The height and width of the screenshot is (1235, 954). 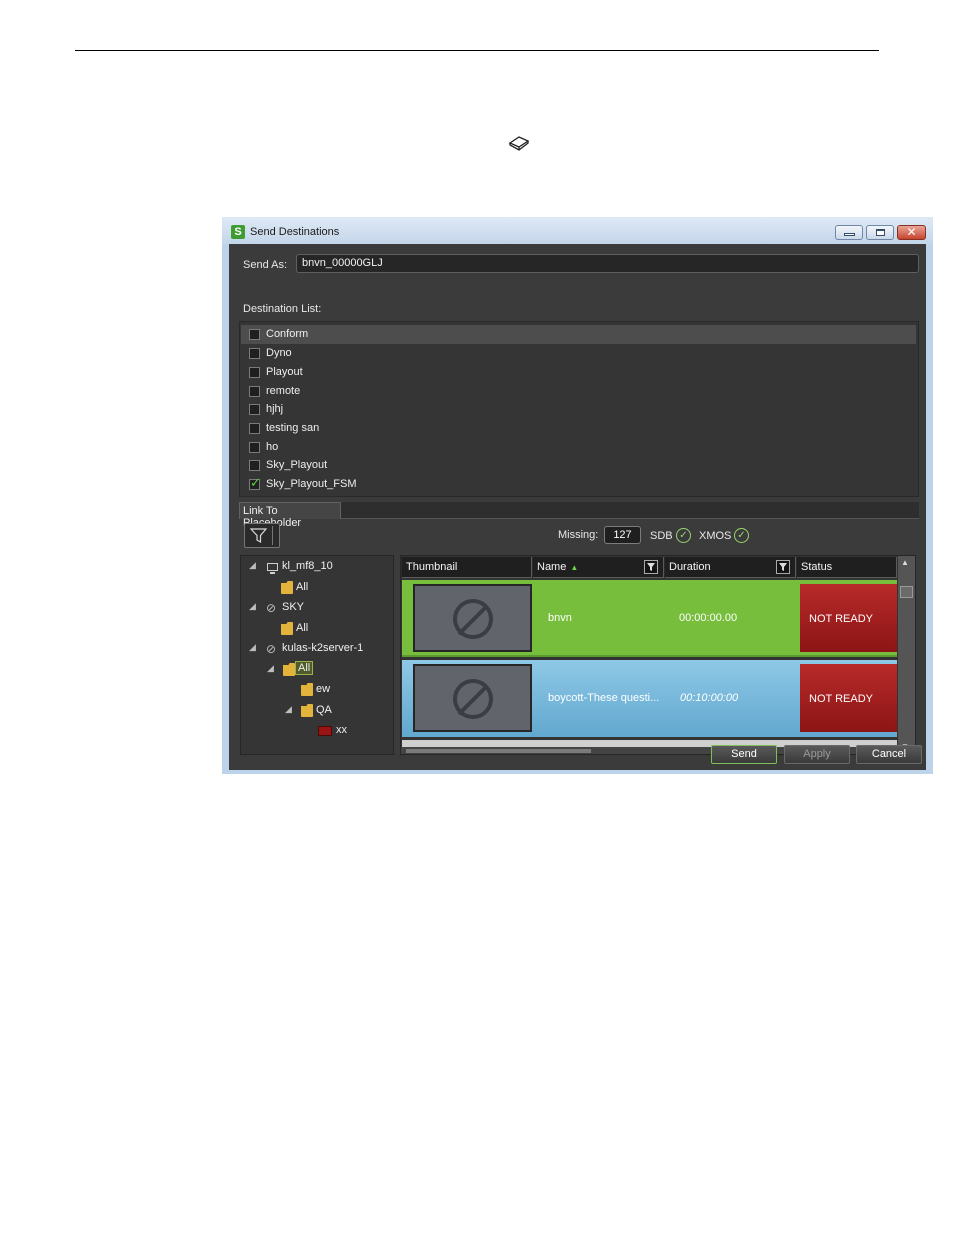 What do you see at coordinates (847, 567) in the screenshot?
I see `column-header-status: Status` at bounding box center [847, 567].